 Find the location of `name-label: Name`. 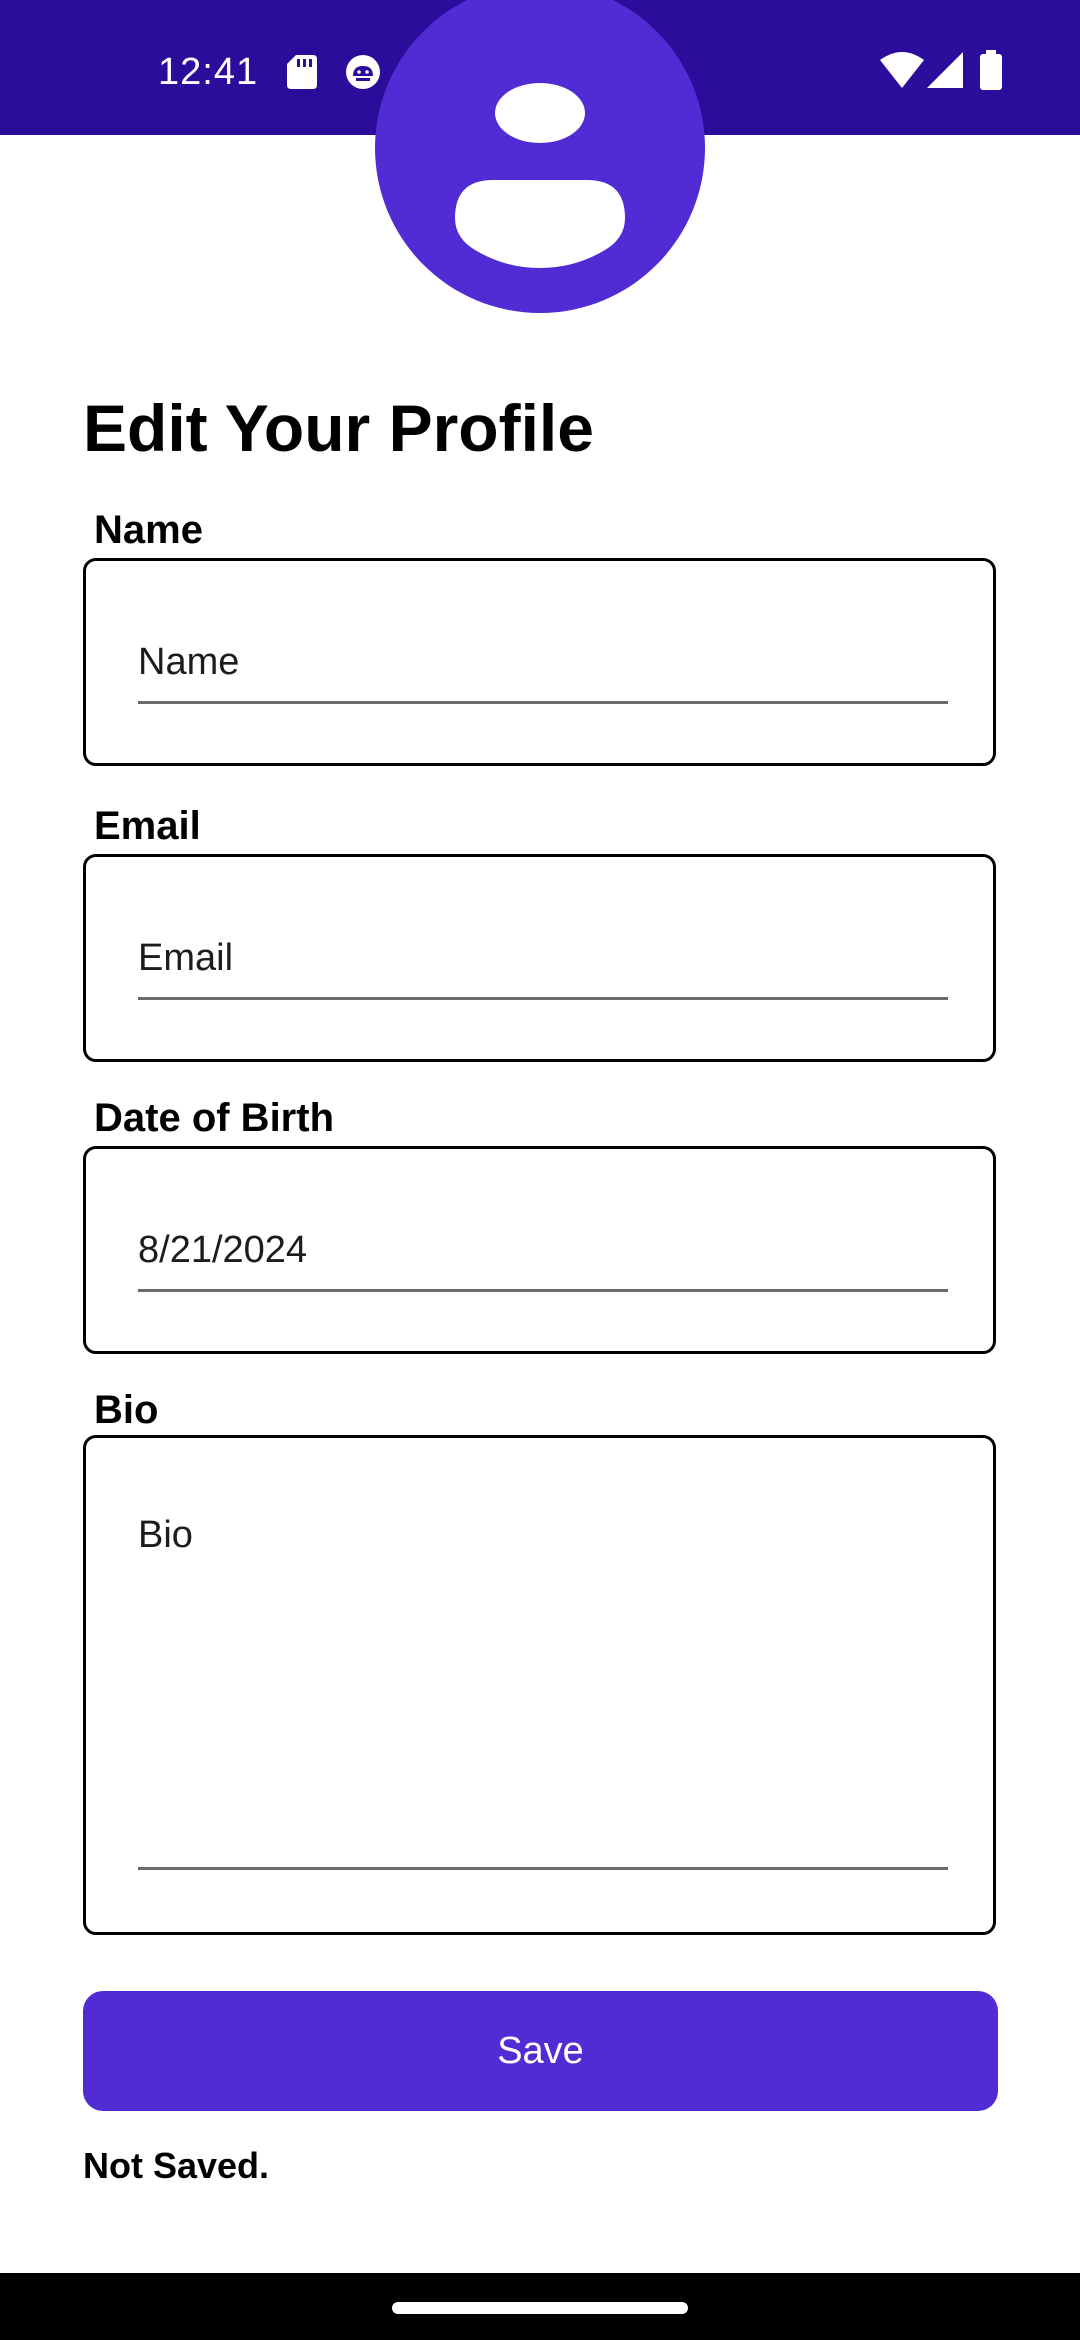

name-label: Name is located at coordinates (148, 530).